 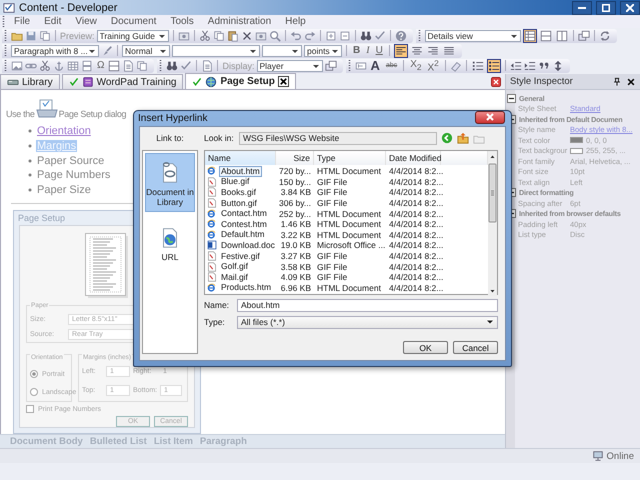 I want to click on file-name: Books.gif, so click(x=238, y=192).